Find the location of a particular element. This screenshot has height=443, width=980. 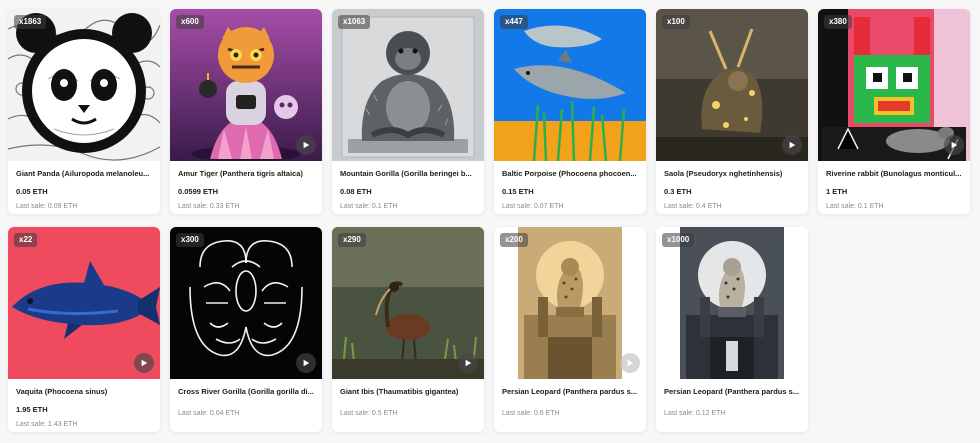

nft-thumbnail: x1000 is located at coordinates (732, 303).